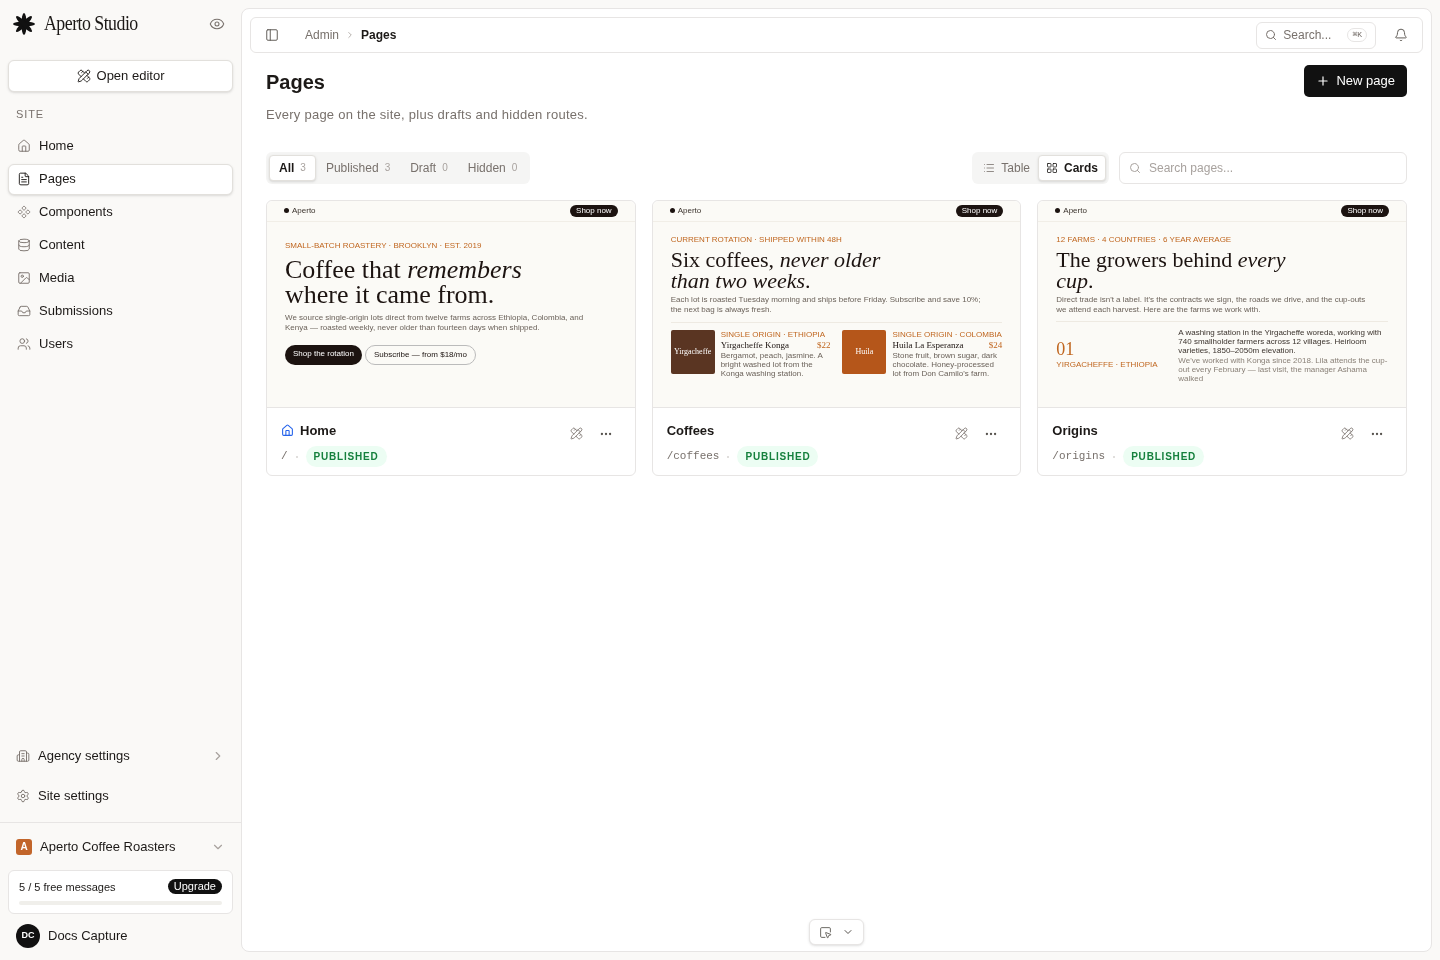 This screenshot has height=960, width=1440. I want to click on product-description: Stone fruit, brown sugar, dark chocolate. Honey-processed lot from Don Camilo's farm., so click(945, 364).